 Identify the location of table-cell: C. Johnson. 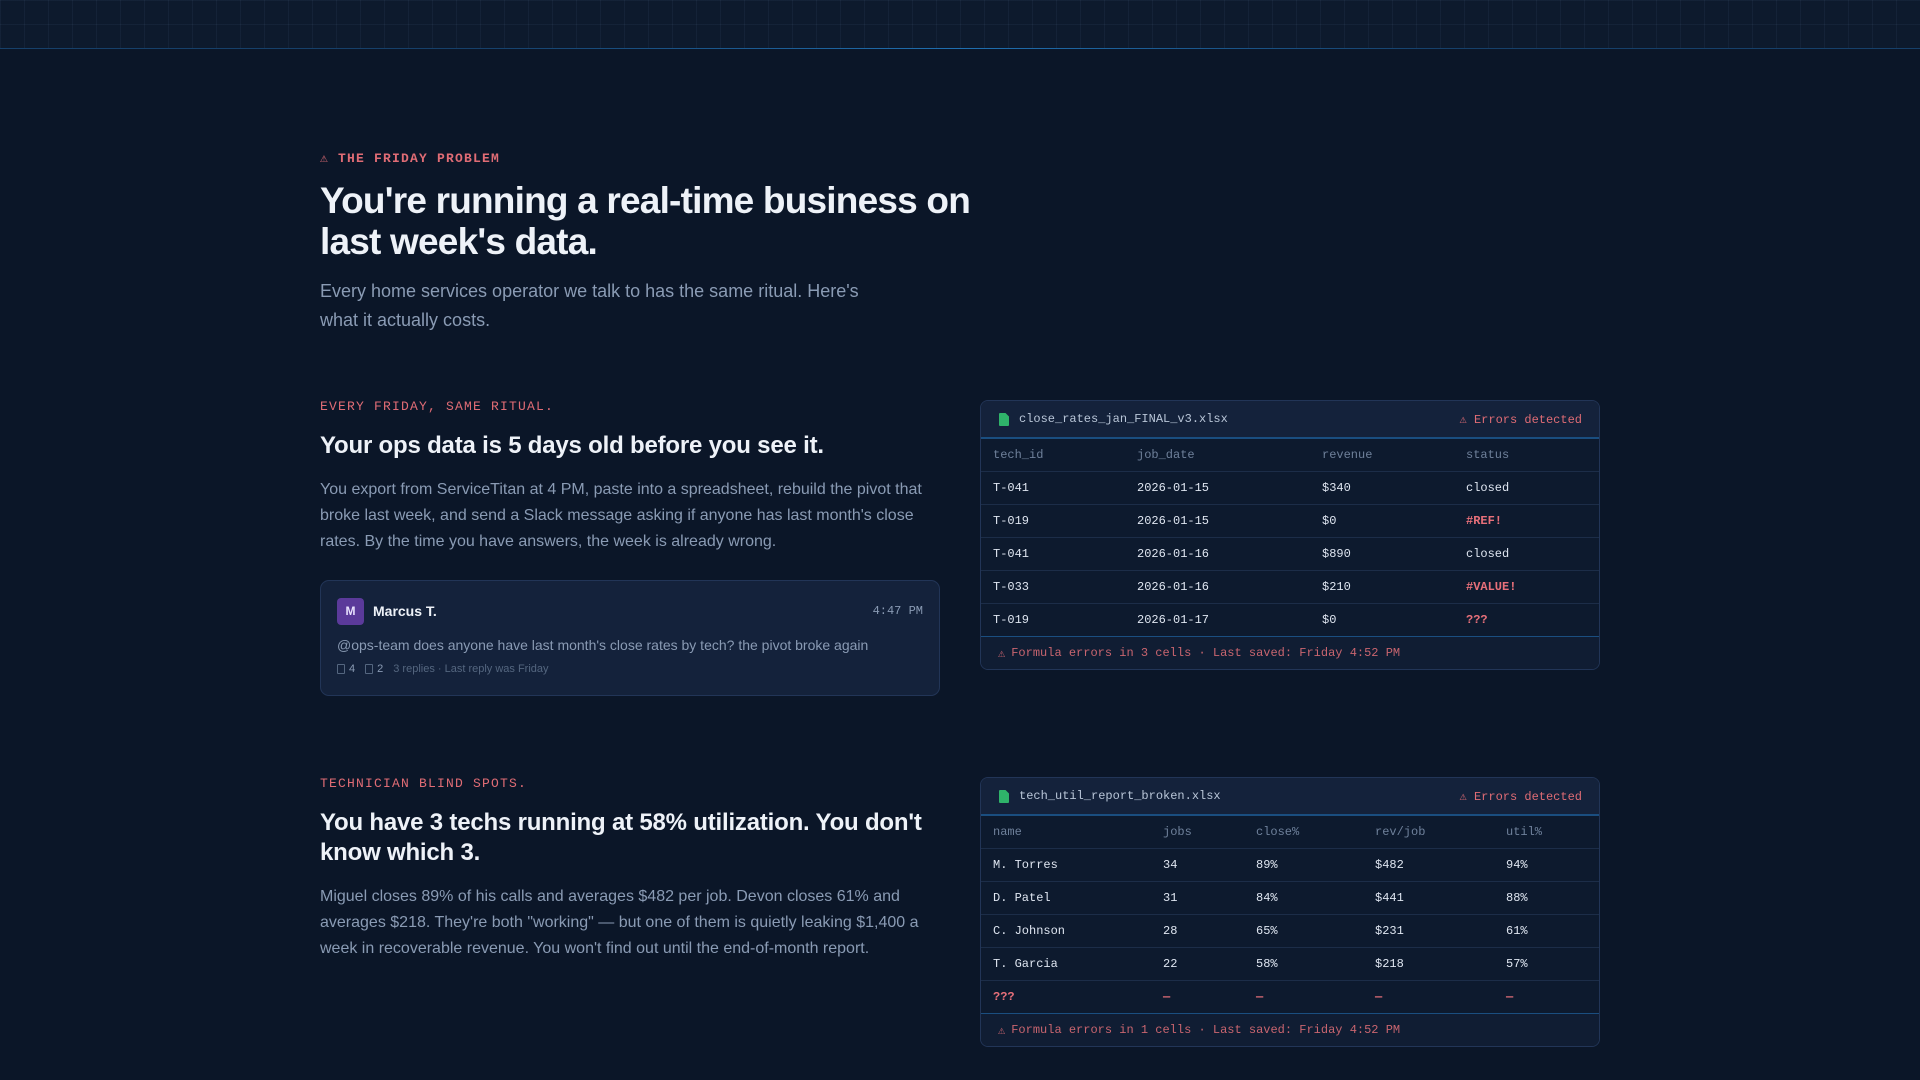
(1066, 931).